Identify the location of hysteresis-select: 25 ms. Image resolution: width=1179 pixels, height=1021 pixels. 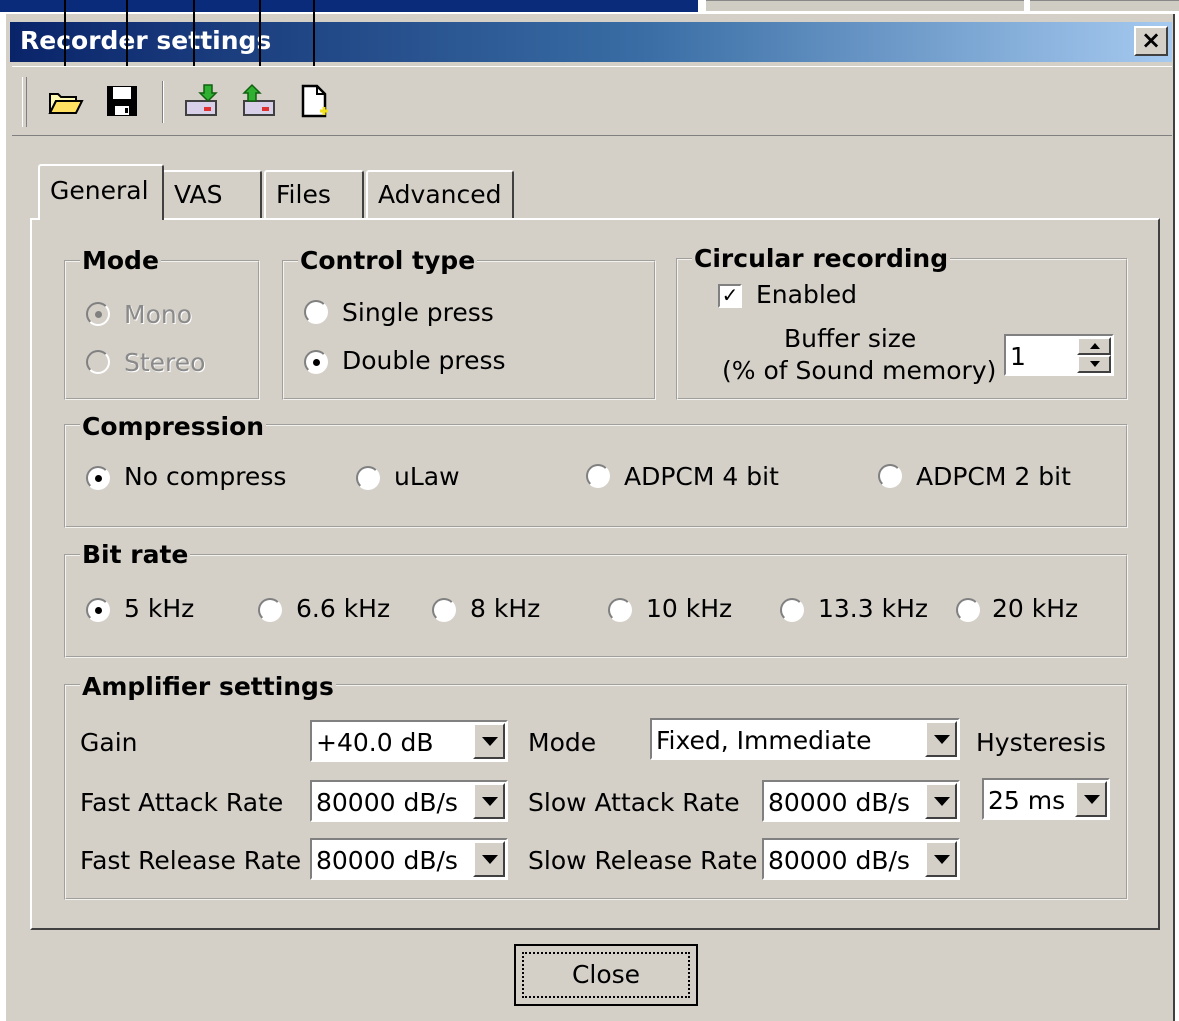
(1046, 799).